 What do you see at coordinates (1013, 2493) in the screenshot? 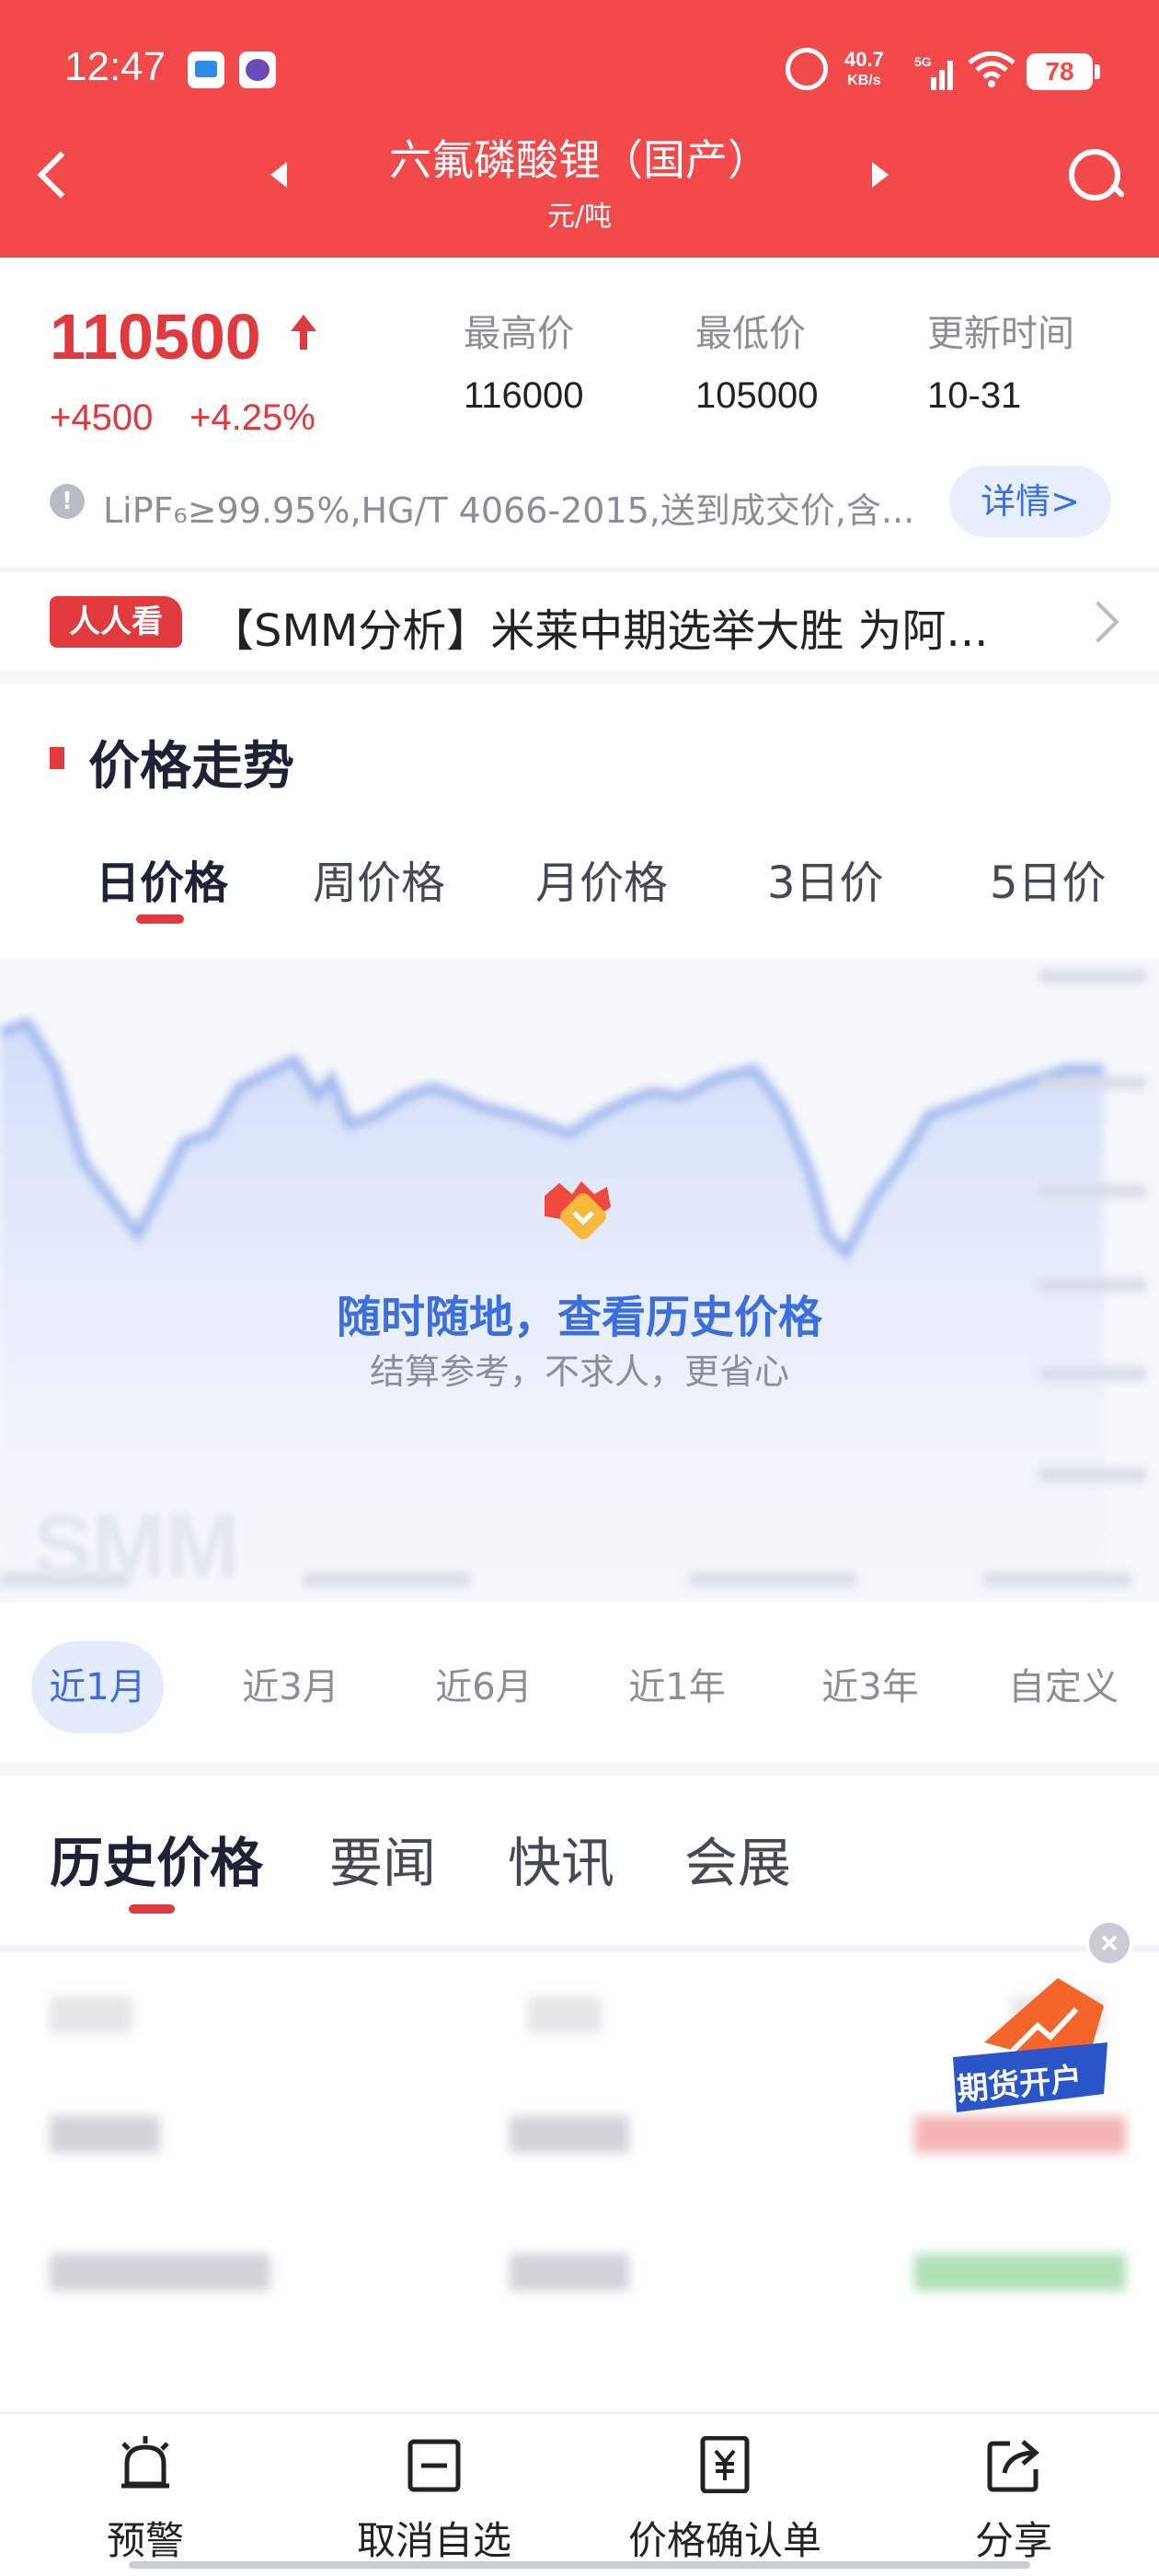
I see `share-button: 分享` at bounding box center [1013, 2493].